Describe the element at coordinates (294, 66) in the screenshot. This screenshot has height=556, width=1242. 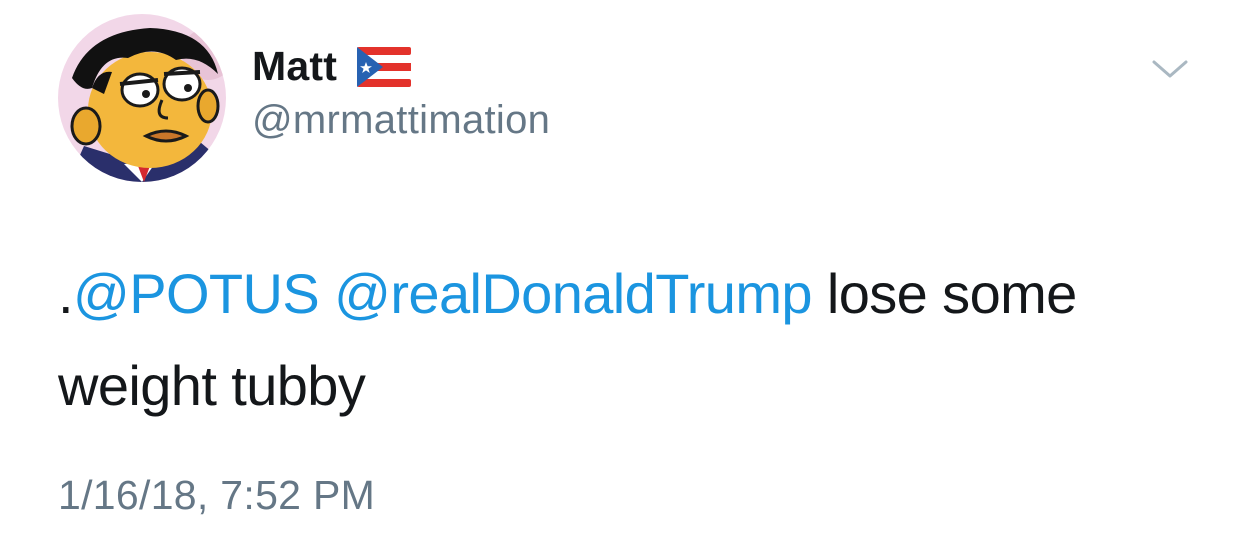
I see `author-display-name: Matt` at that location.